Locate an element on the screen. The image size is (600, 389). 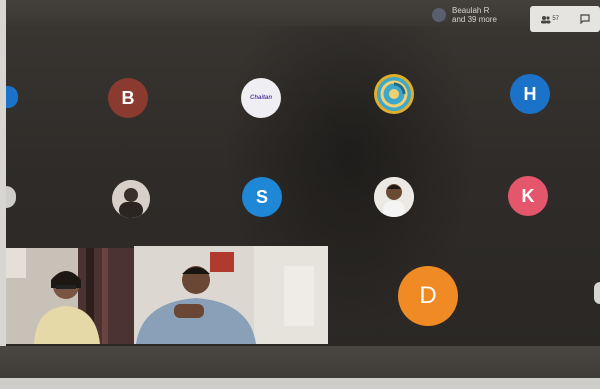
participants-name: Beaulah R is located at coordinates (471, 10).